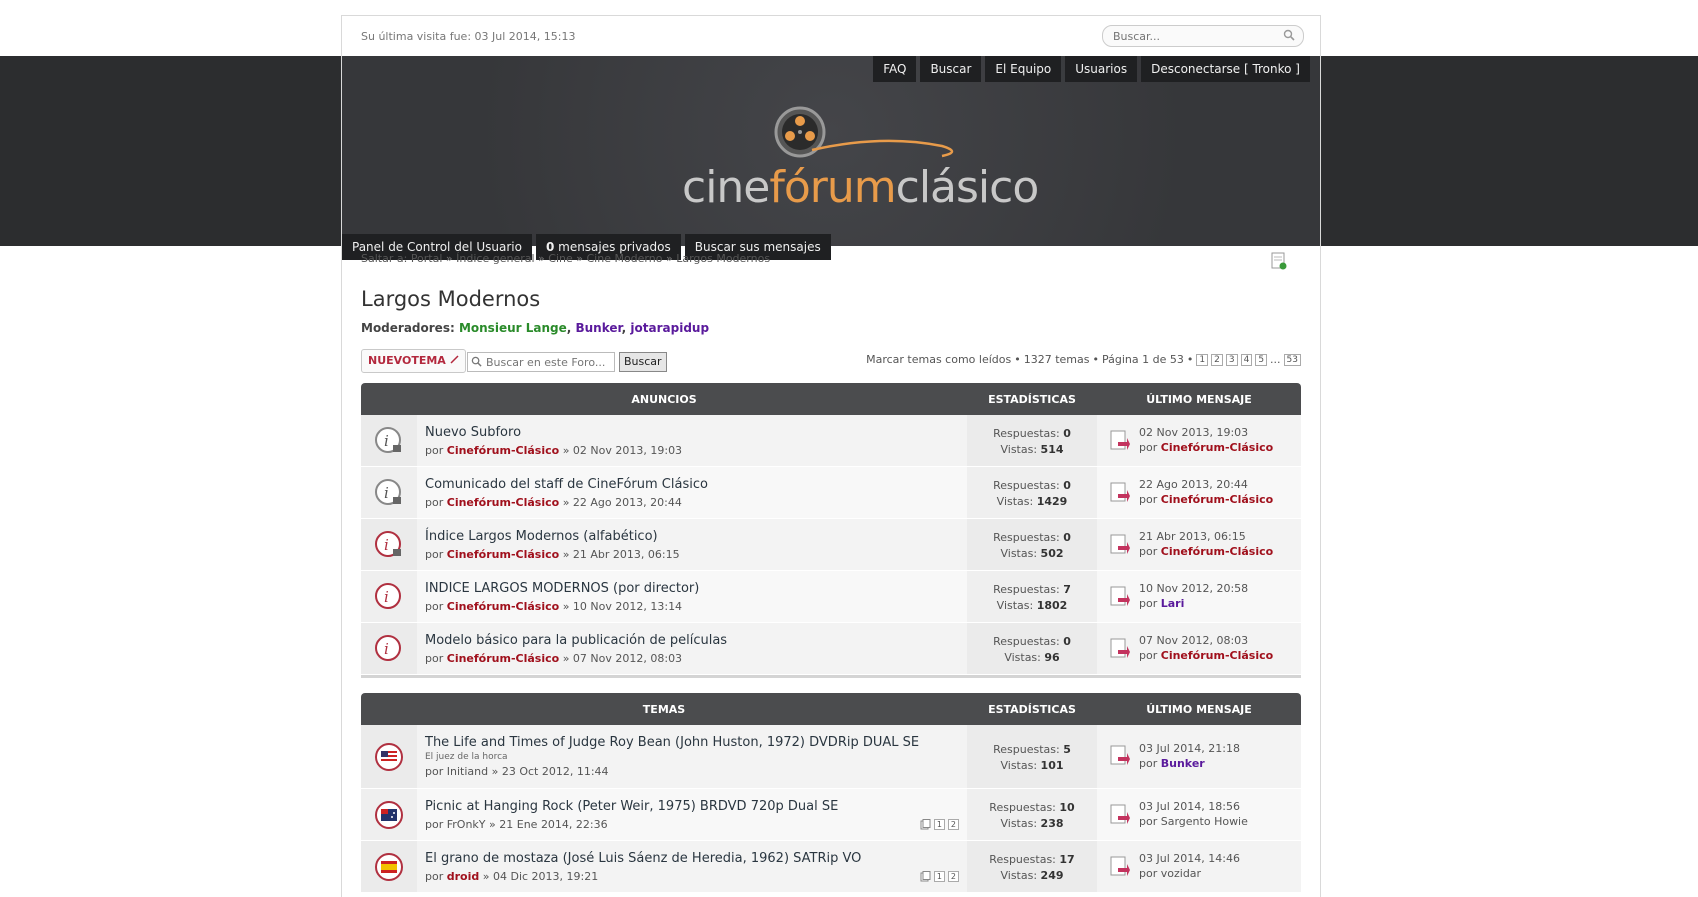 The image size is (1698, 897). I want to click on svg-text: i, so click(386, 545).